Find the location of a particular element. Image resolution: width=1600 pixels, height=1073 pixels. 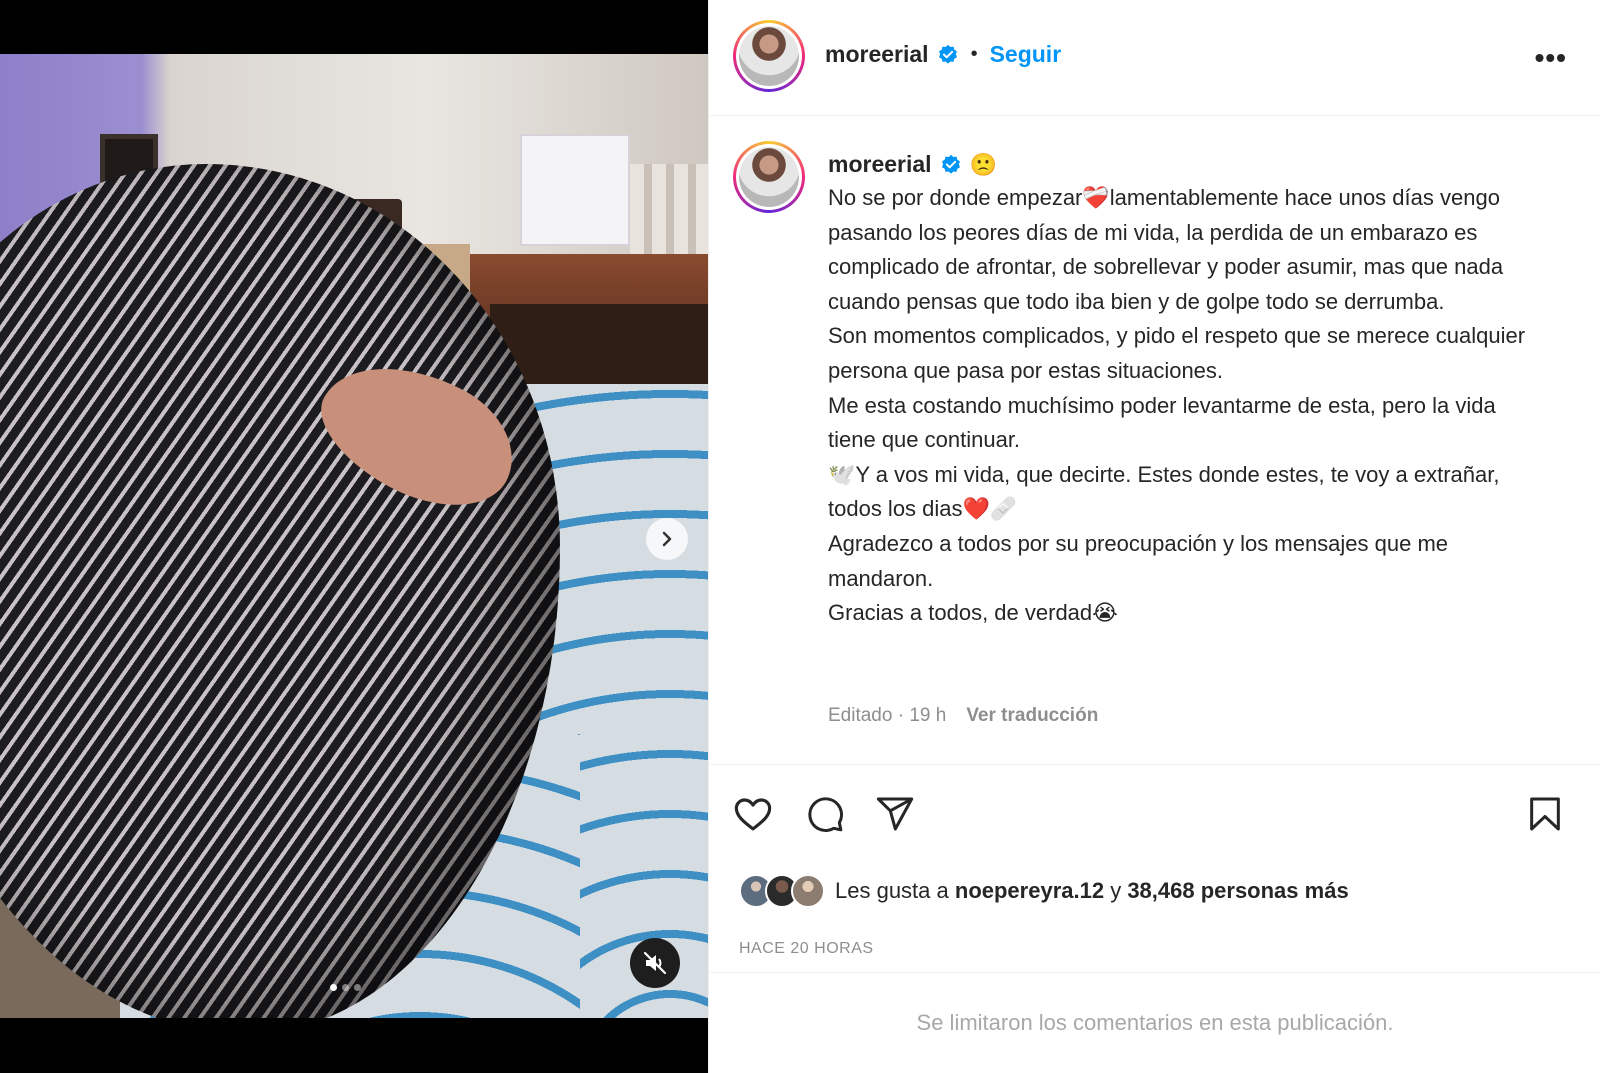

mute-toggle-button is located at coordinates (655, 963).